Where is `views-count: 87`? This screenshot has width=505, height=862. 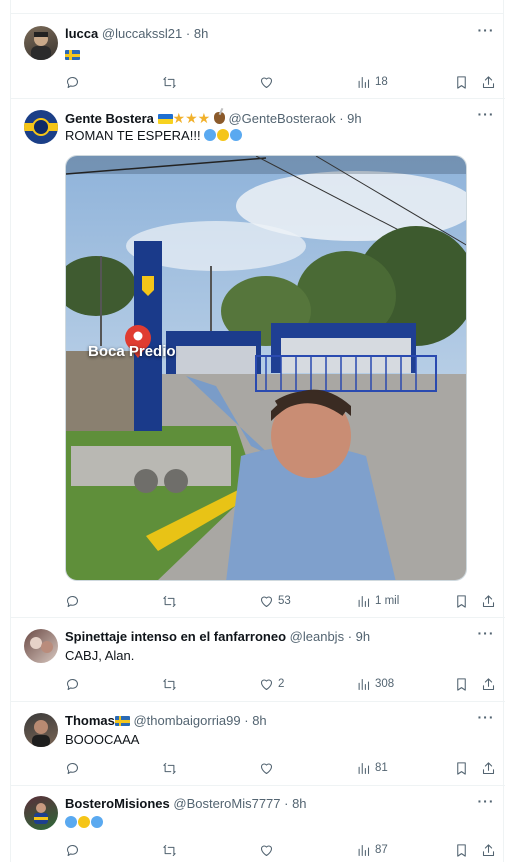 views-count: 87 is located at coordinates (381, 850).